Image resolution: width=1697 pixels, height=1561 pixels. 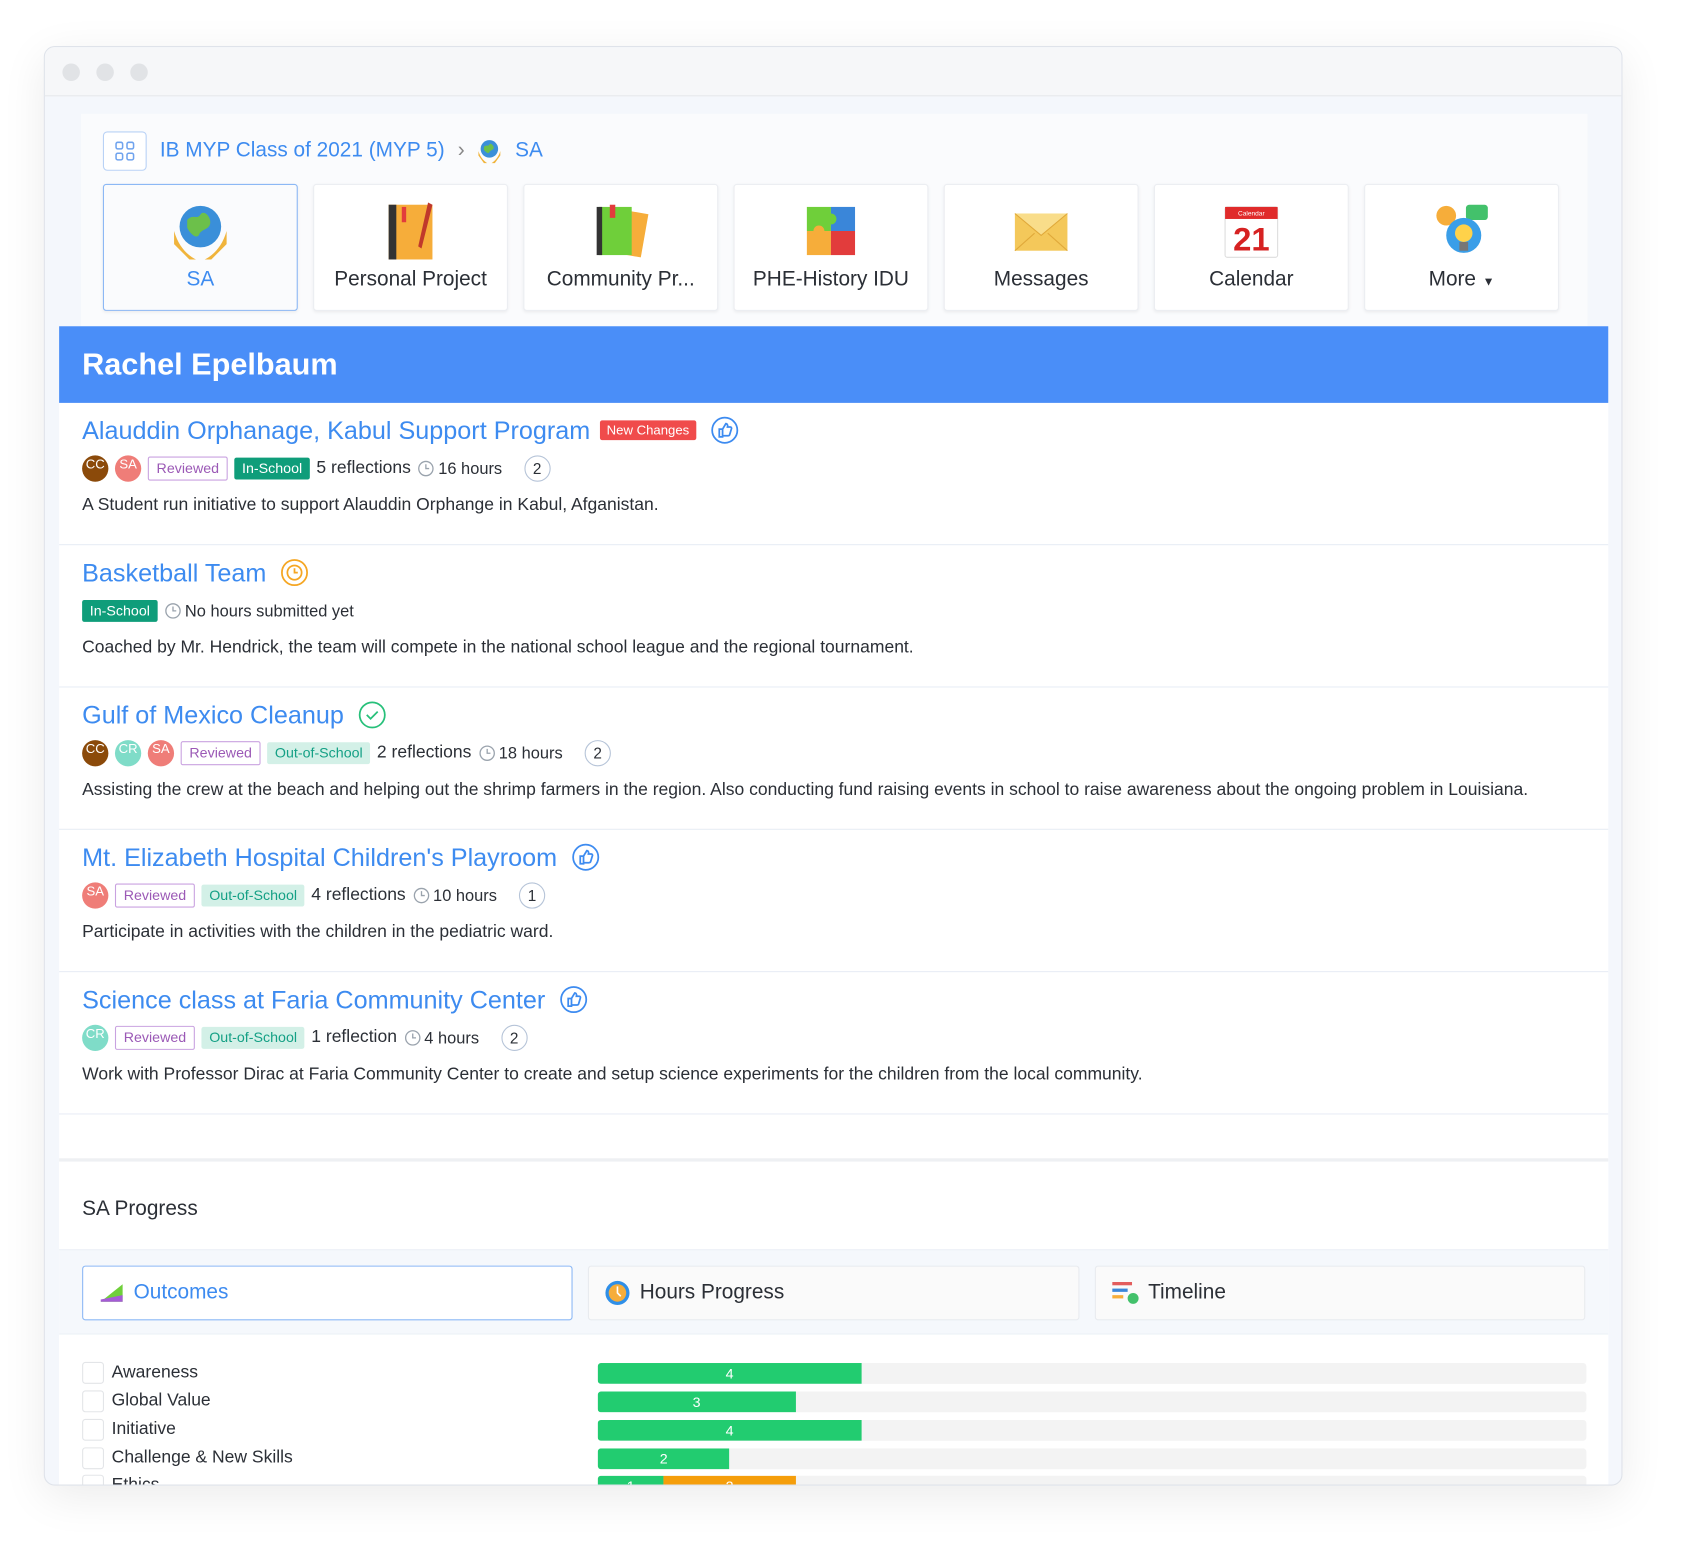 I want to click on tile-calendar: Calendar 21 Calendar, so click(x=1251, y=247).